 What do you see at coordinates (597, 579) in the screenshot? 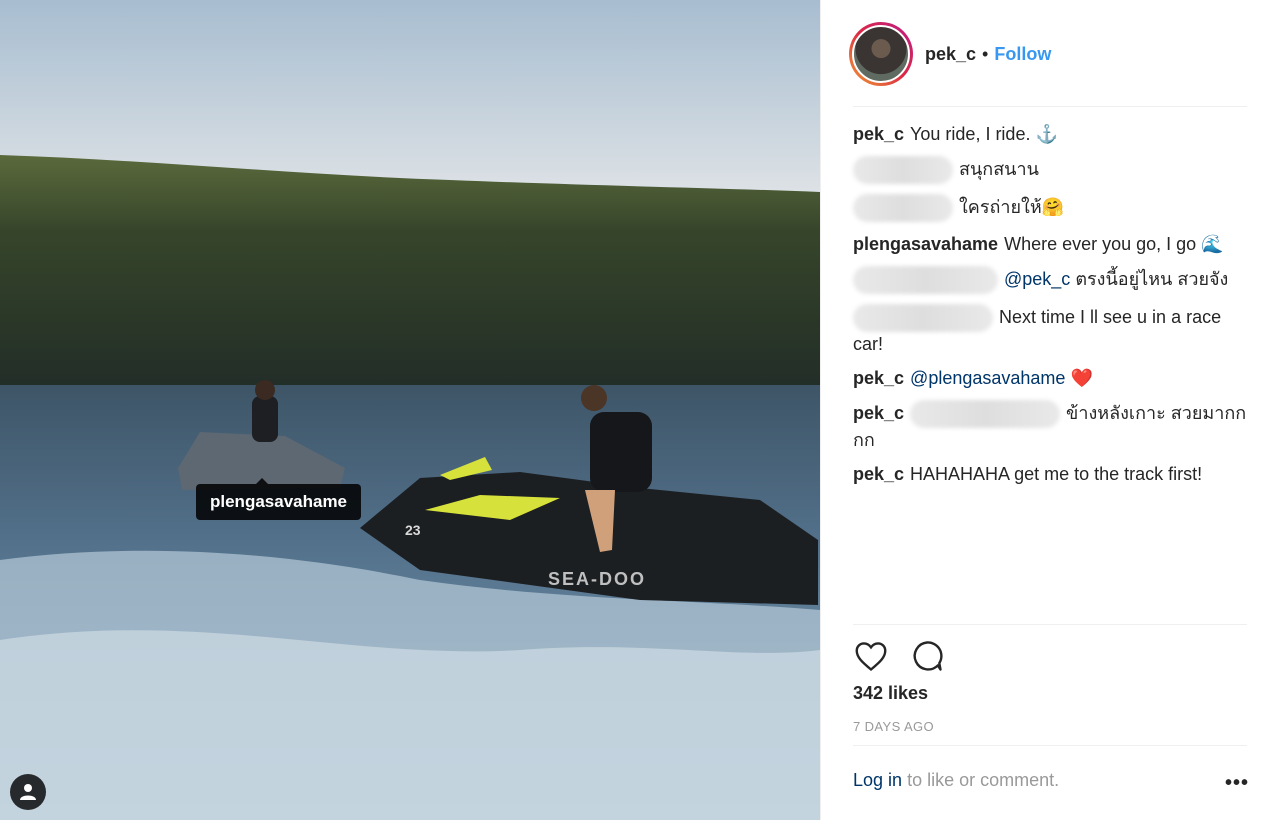
I see `jetski-brand: SEA-DOO` at bounding box center [597, 579].